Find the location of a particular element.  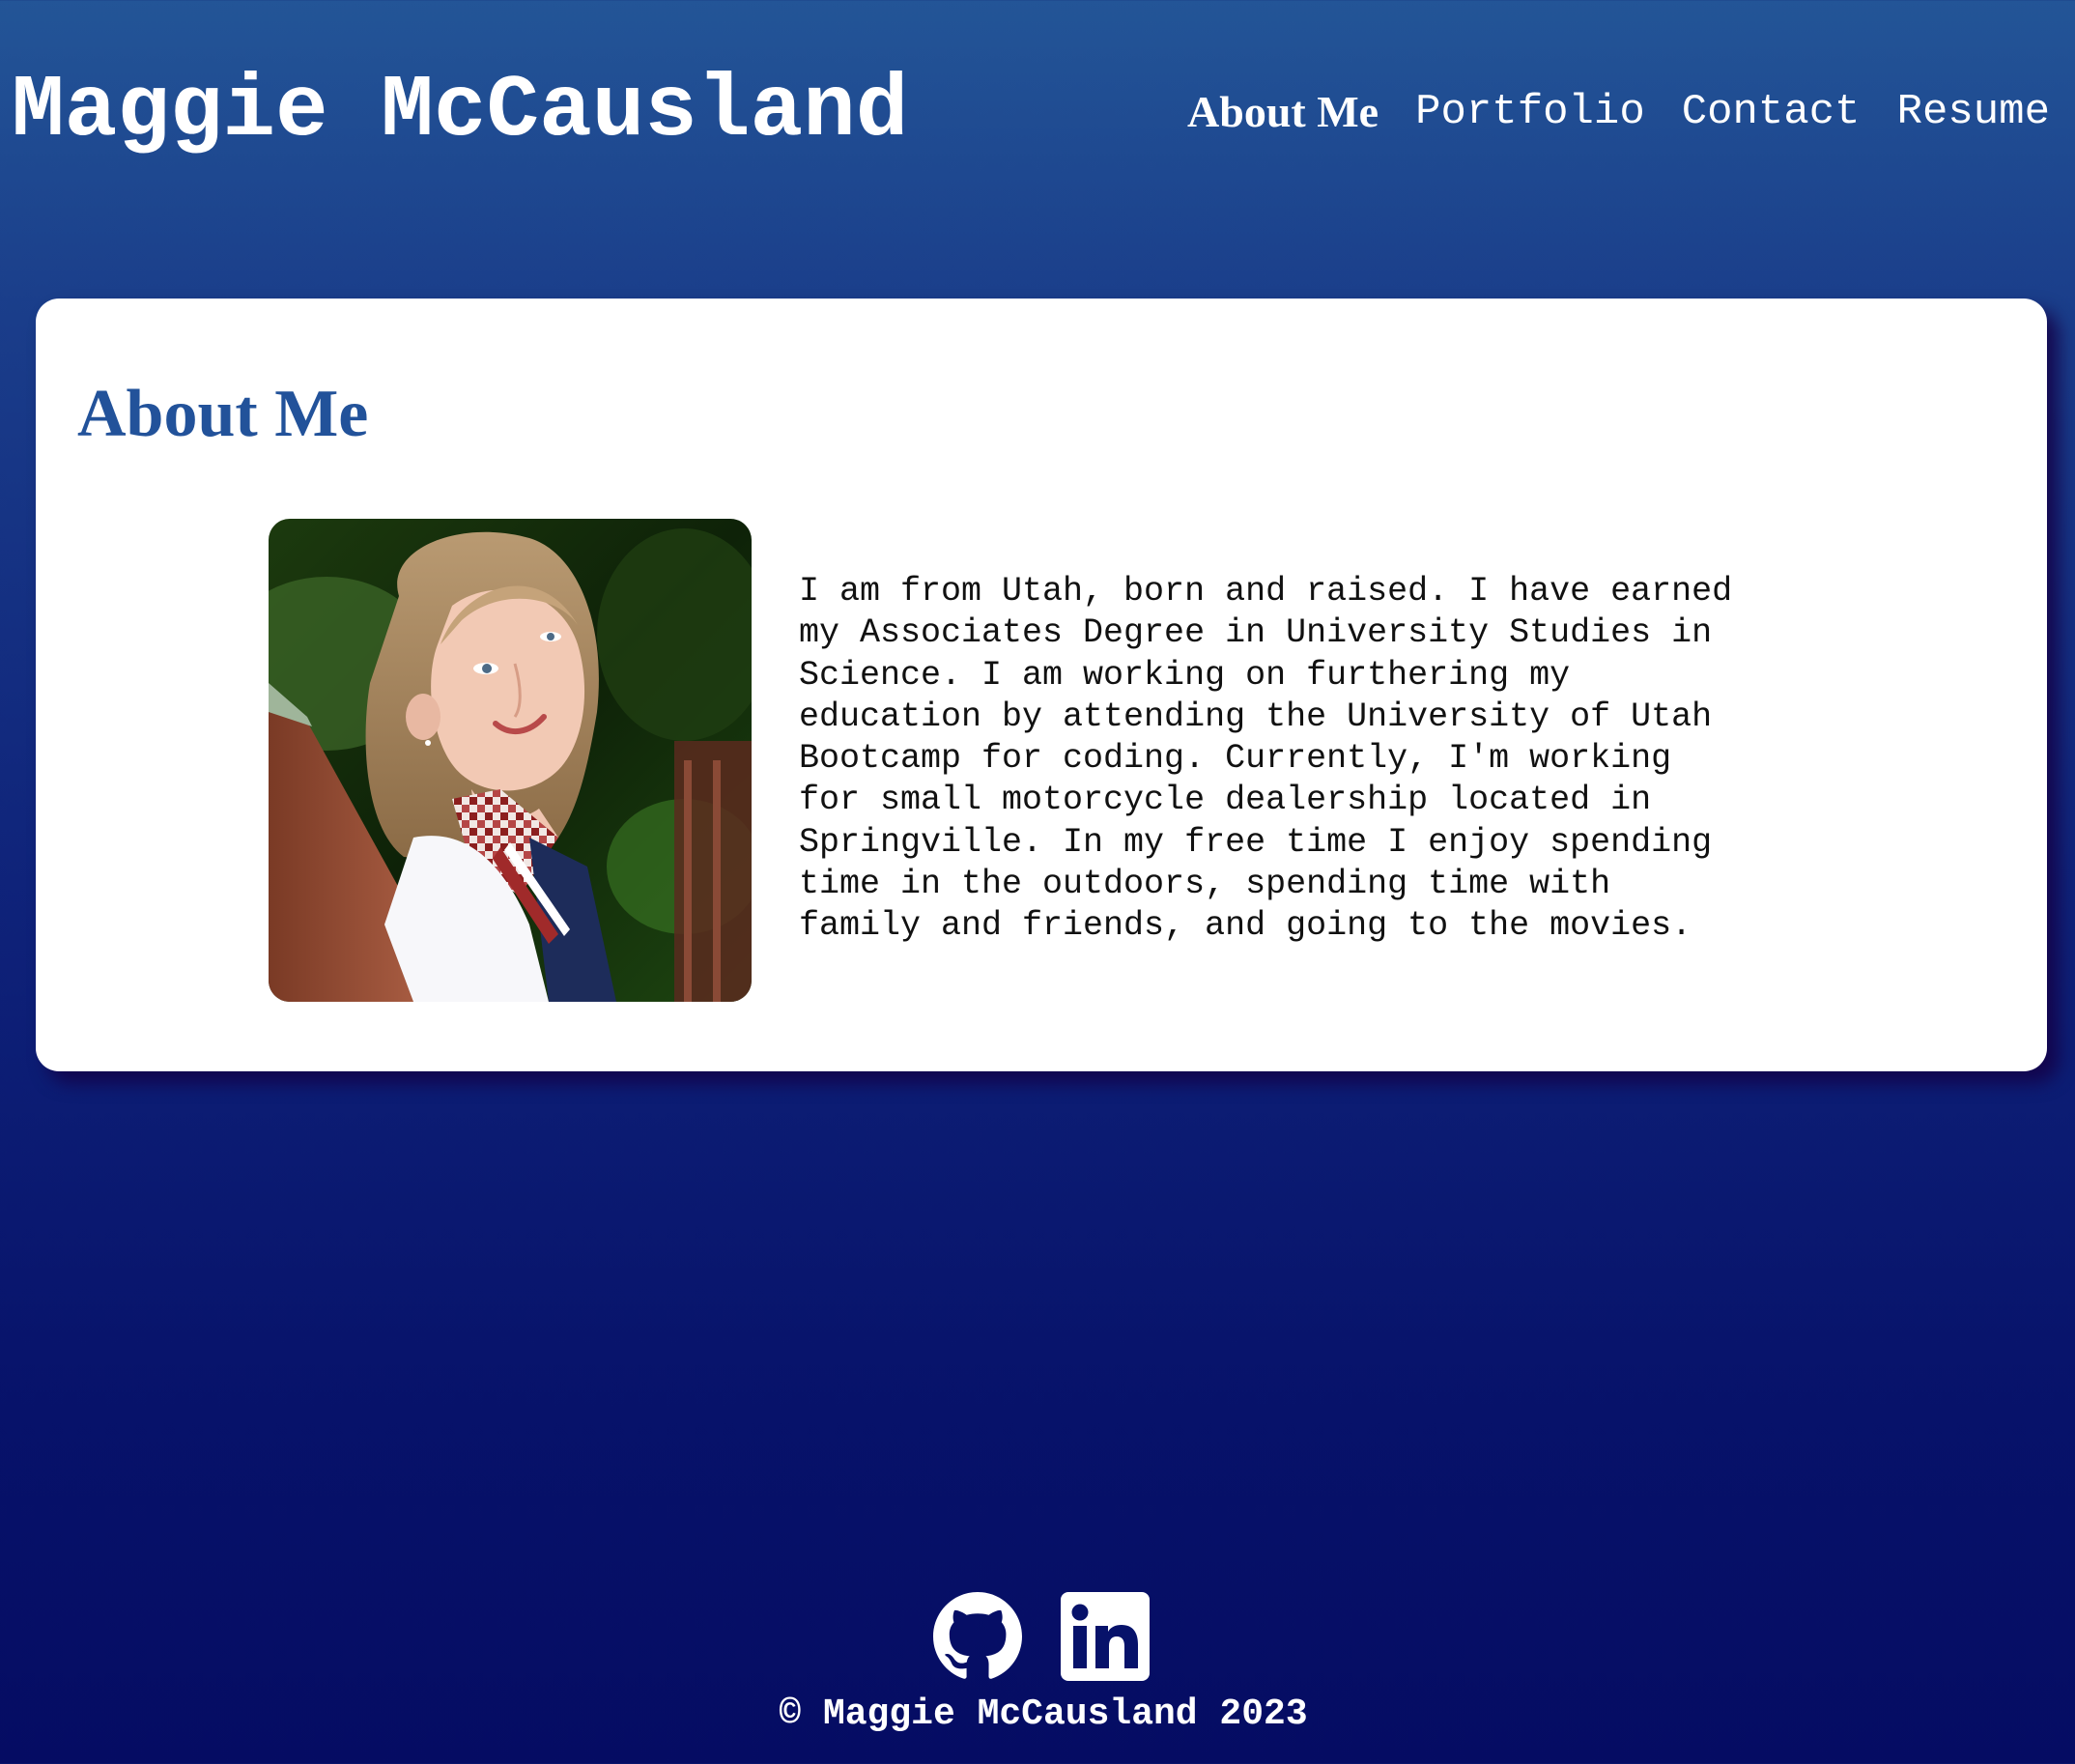

nav-link-about-me: About Me is located at coordinates (1283, 112).